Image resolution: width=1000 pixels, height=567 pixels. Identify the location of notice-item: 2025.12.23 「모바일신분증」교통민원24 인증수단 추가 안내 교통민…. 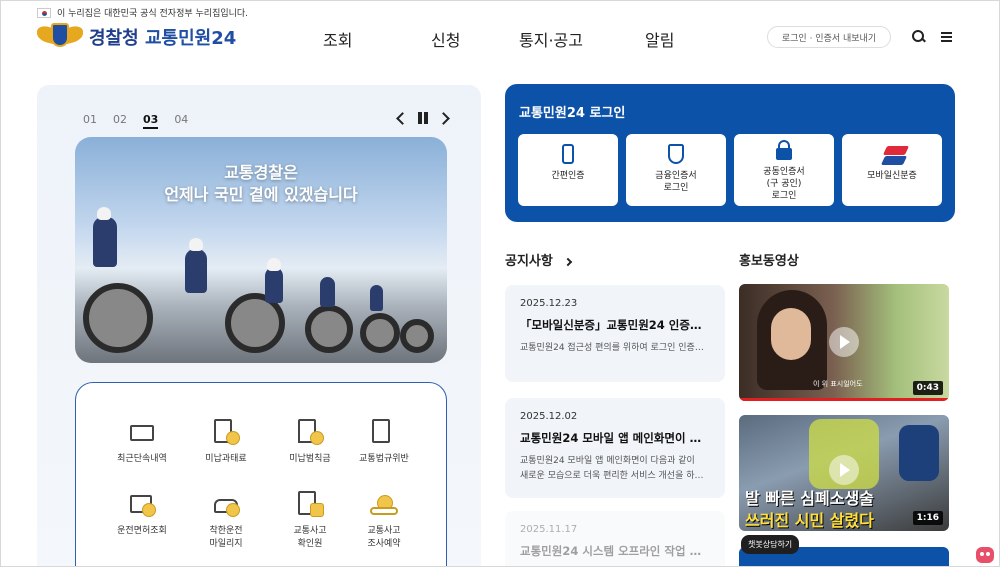
(615, 333).